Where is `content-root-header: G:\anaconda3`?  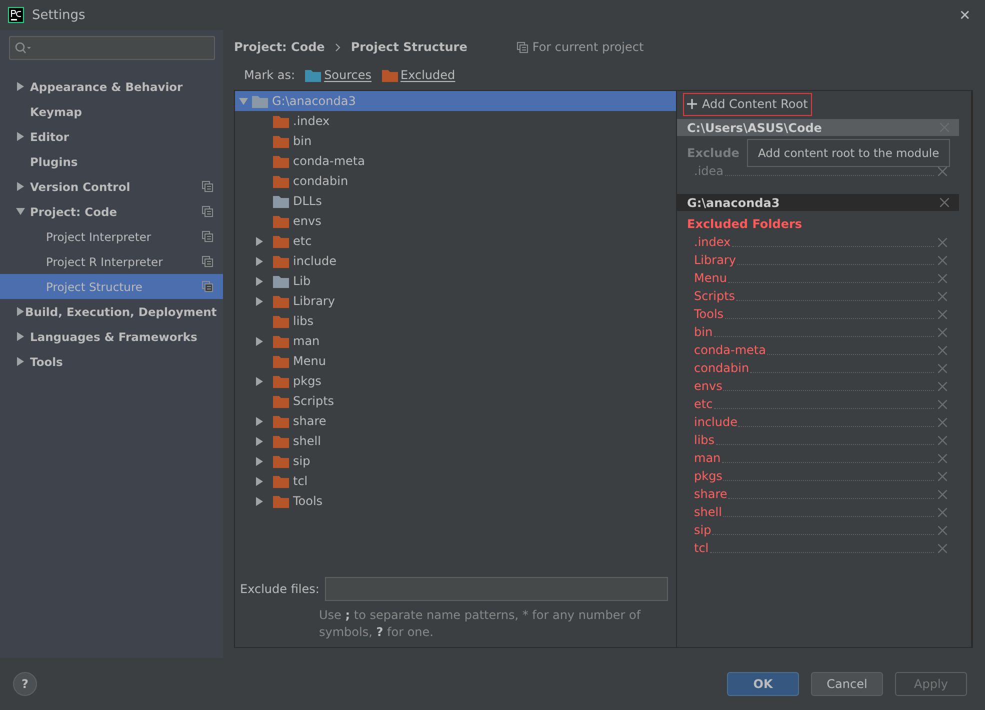 content-root-header: G:\anaconda3 is located at coordinates (818, 202).